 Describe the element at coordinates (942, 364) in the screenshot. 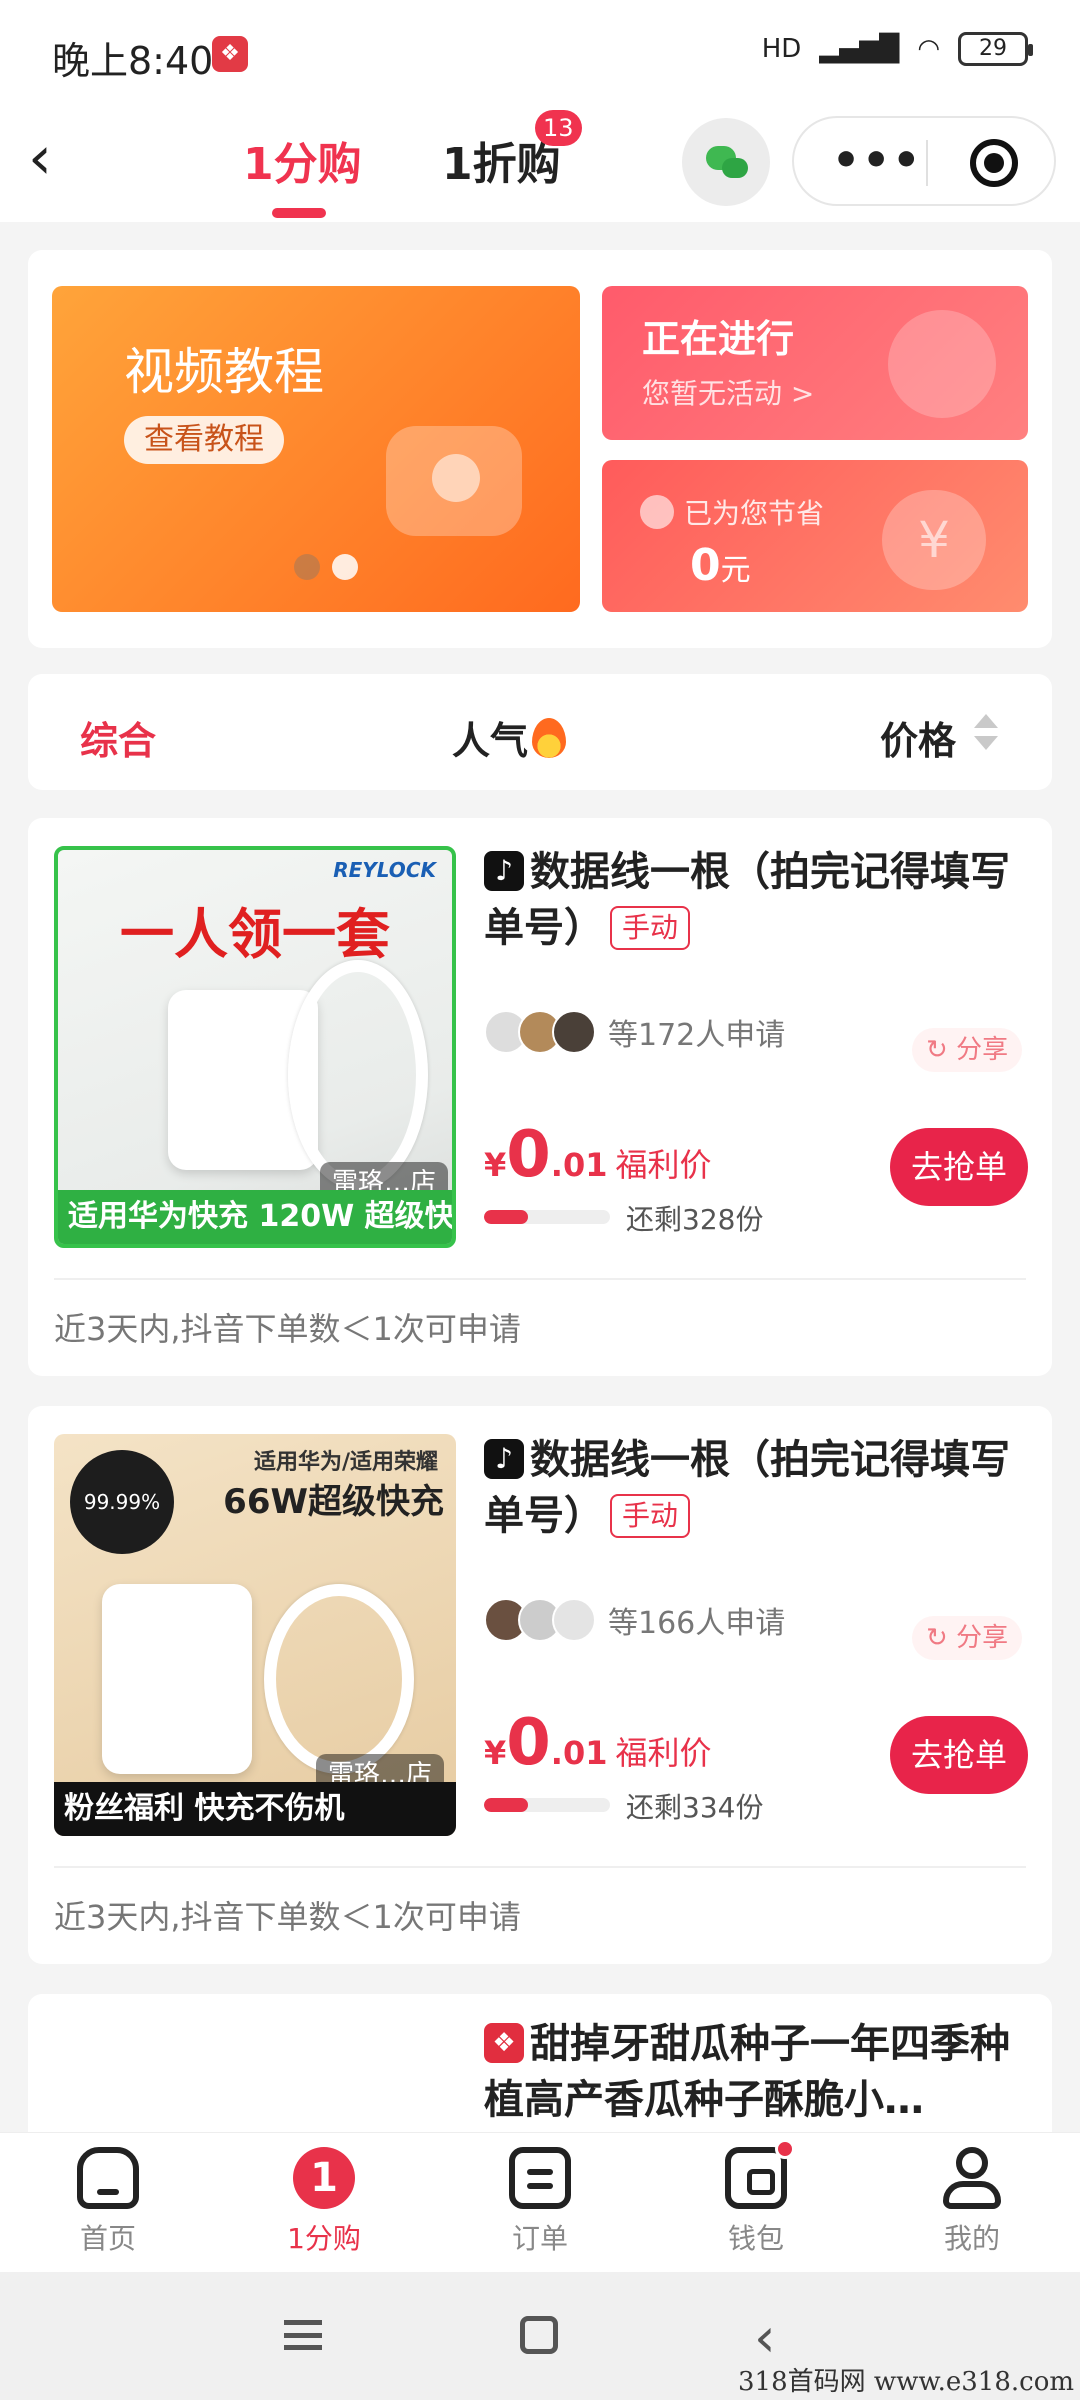

I see `alarm-clock-icon` at that location.